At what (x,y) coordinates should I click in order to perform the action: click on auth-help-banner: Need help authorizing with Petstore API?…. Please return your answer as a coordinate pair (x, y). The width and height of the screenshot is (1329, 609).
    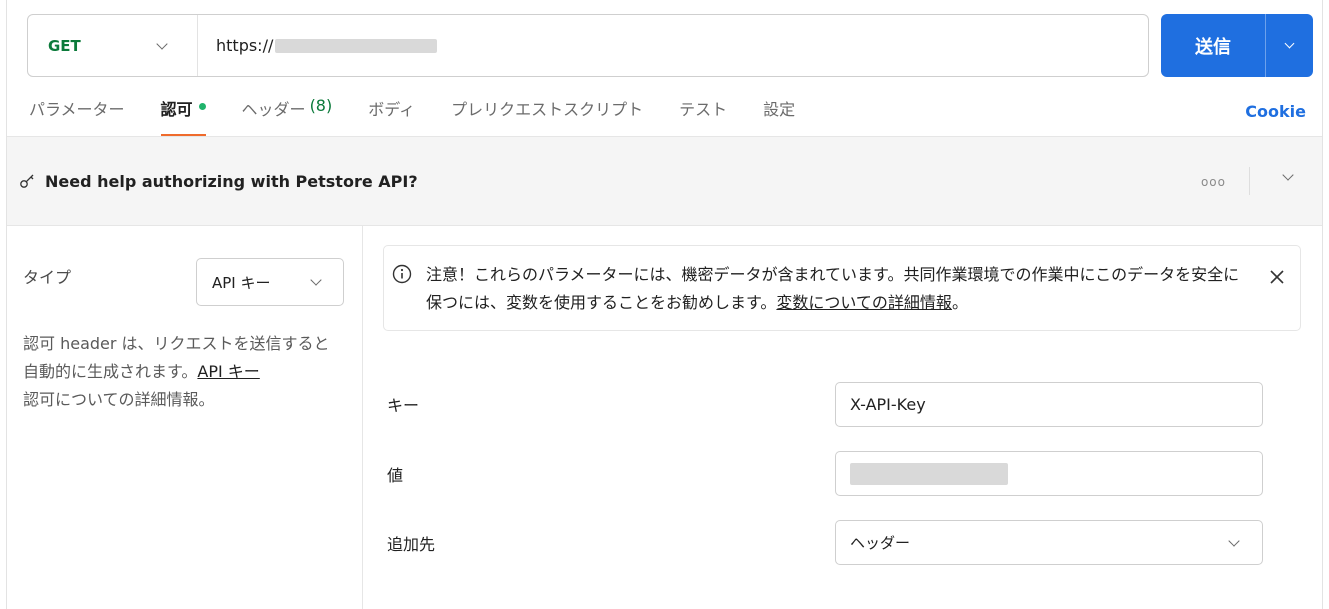
    Looking at the image, I should click on (664, 181).